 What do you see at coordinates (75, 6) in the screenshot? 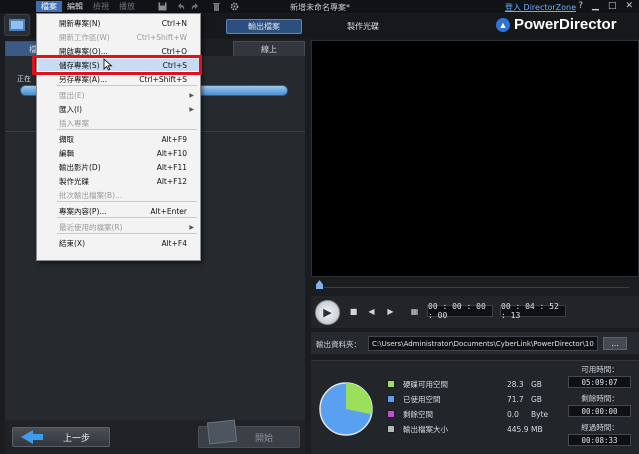
I see `menu-edit: 編輯` at bounding box center [75, 6].